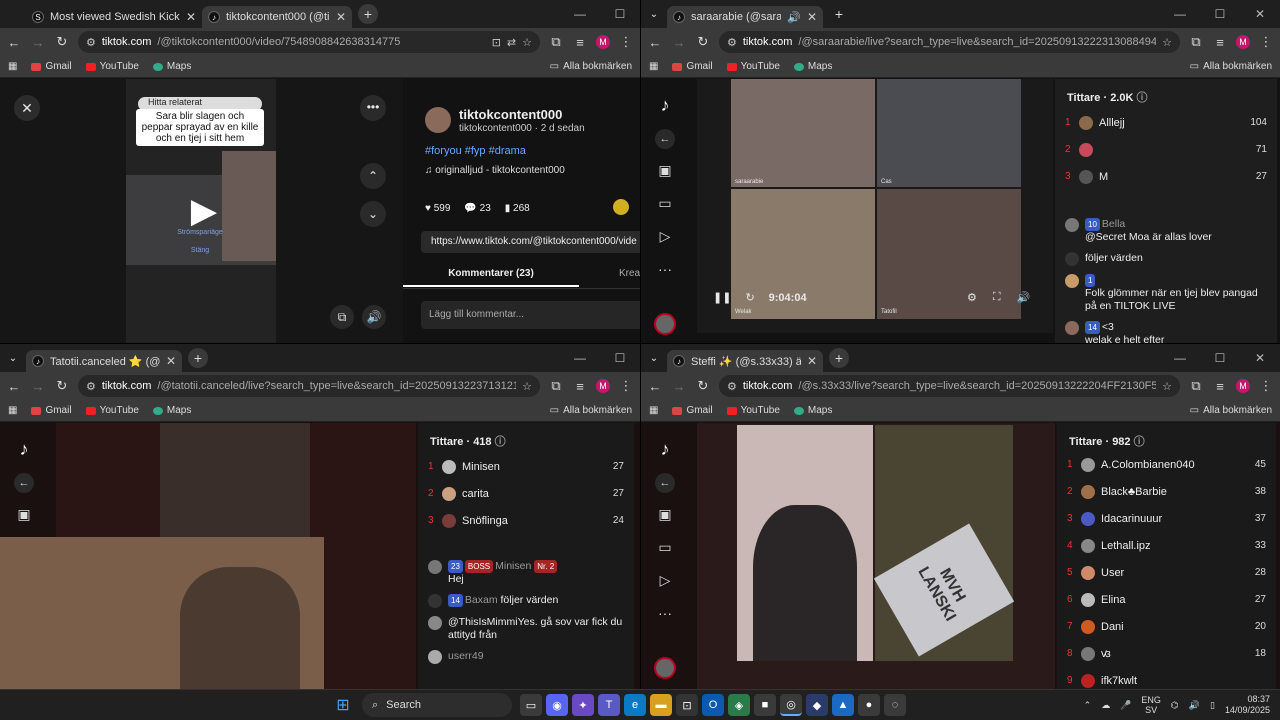 The width and height of the screenshot is (1280, 720). Describe the element at coordinates (437, 208) in the screenshot. I see `like-button: ♥ 599` at that location.